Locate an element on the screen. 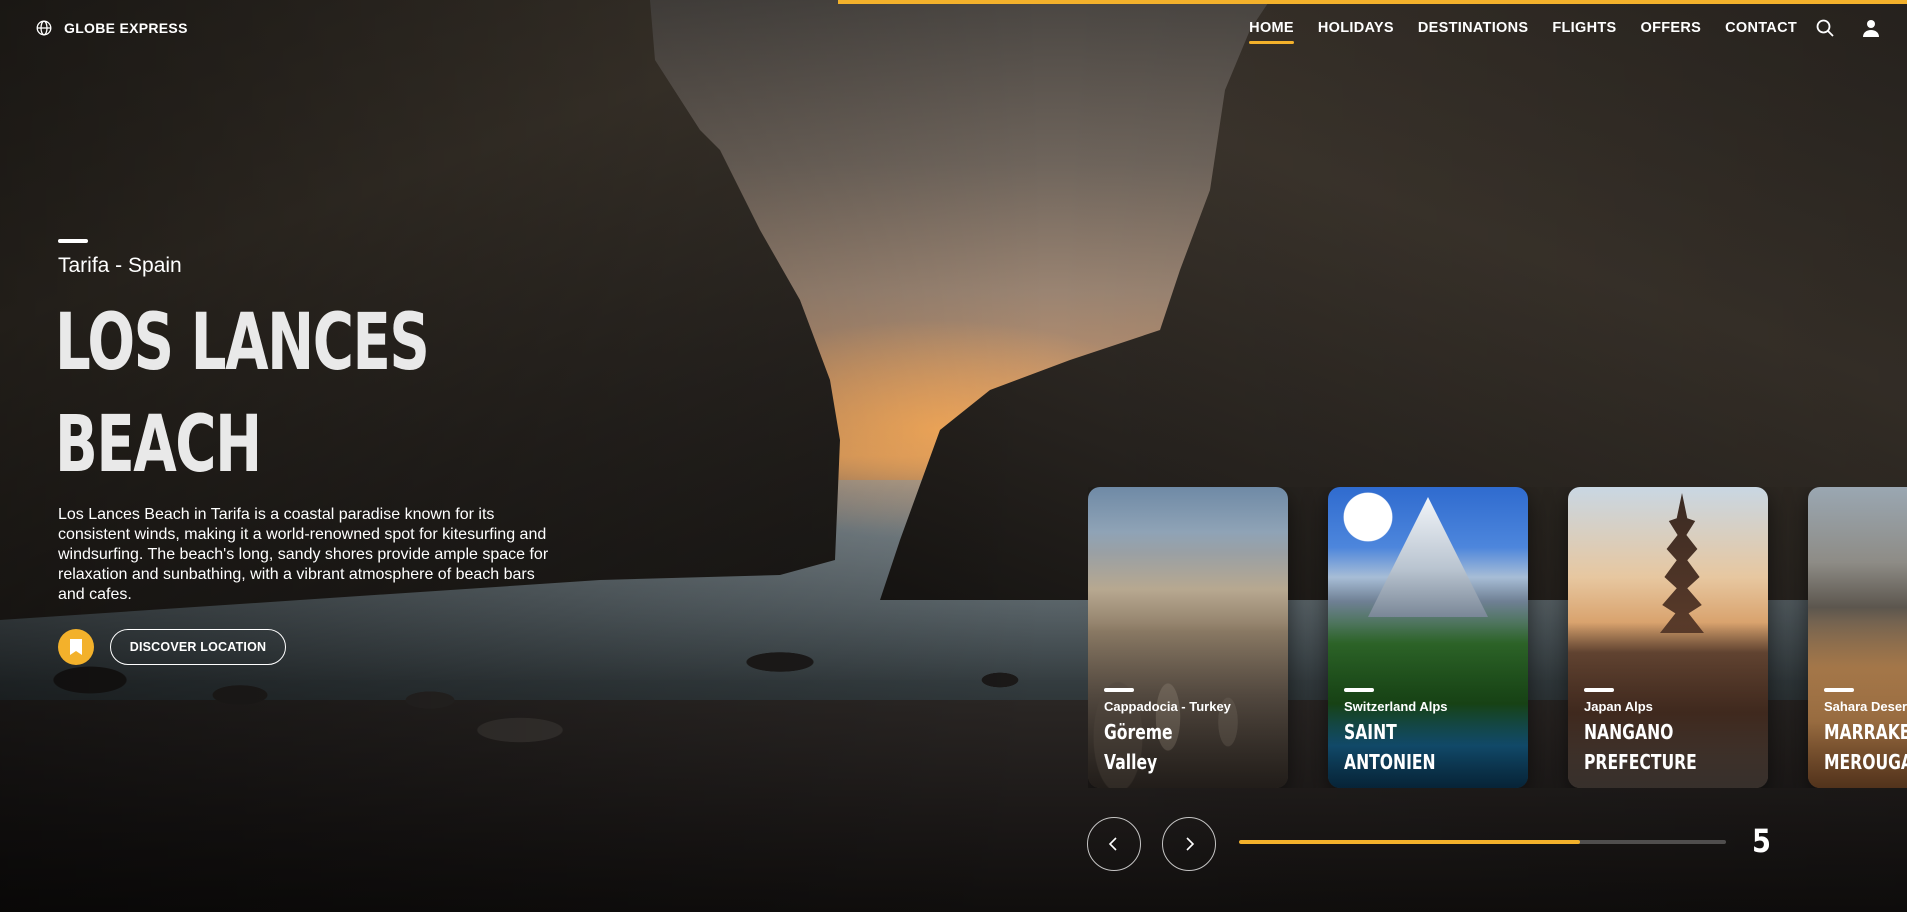 Image resolution: width=1907 pixels, height=912 pixels. card-title-line2: PREFECTURE is located at coordinates (1640, 762).